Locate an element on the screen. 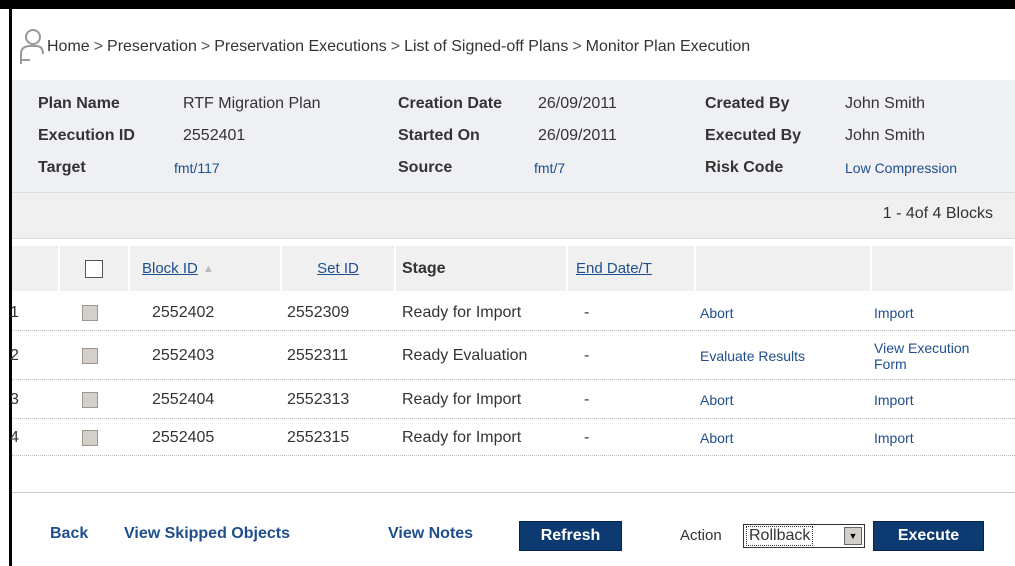 Image resolution: width=1015 pixels, height=566 pixels. user-icon is located at coordinates (31, 47).